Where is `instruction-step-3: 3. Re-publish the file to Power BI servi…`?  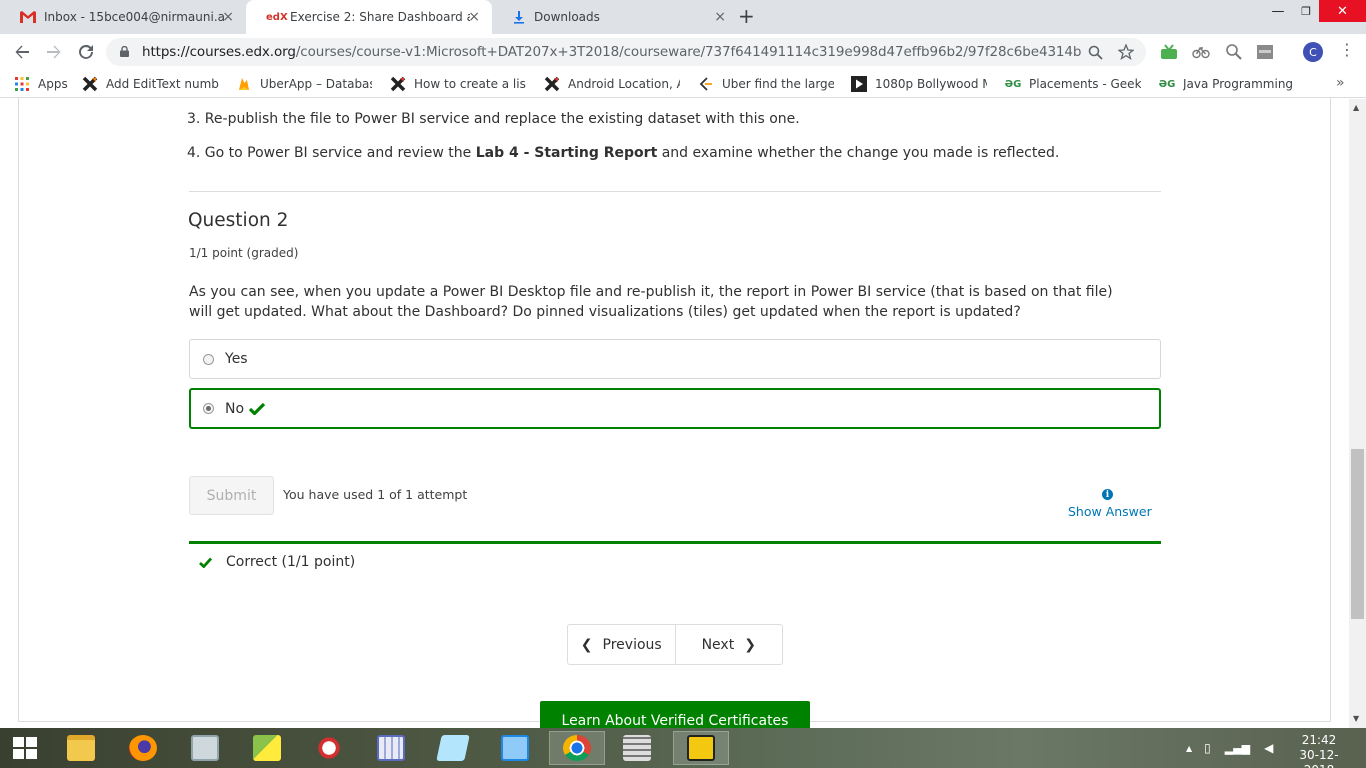
instruction-step-3: 3. Re-publish the file to Power BI servi… is located at coordinates (493, 119).